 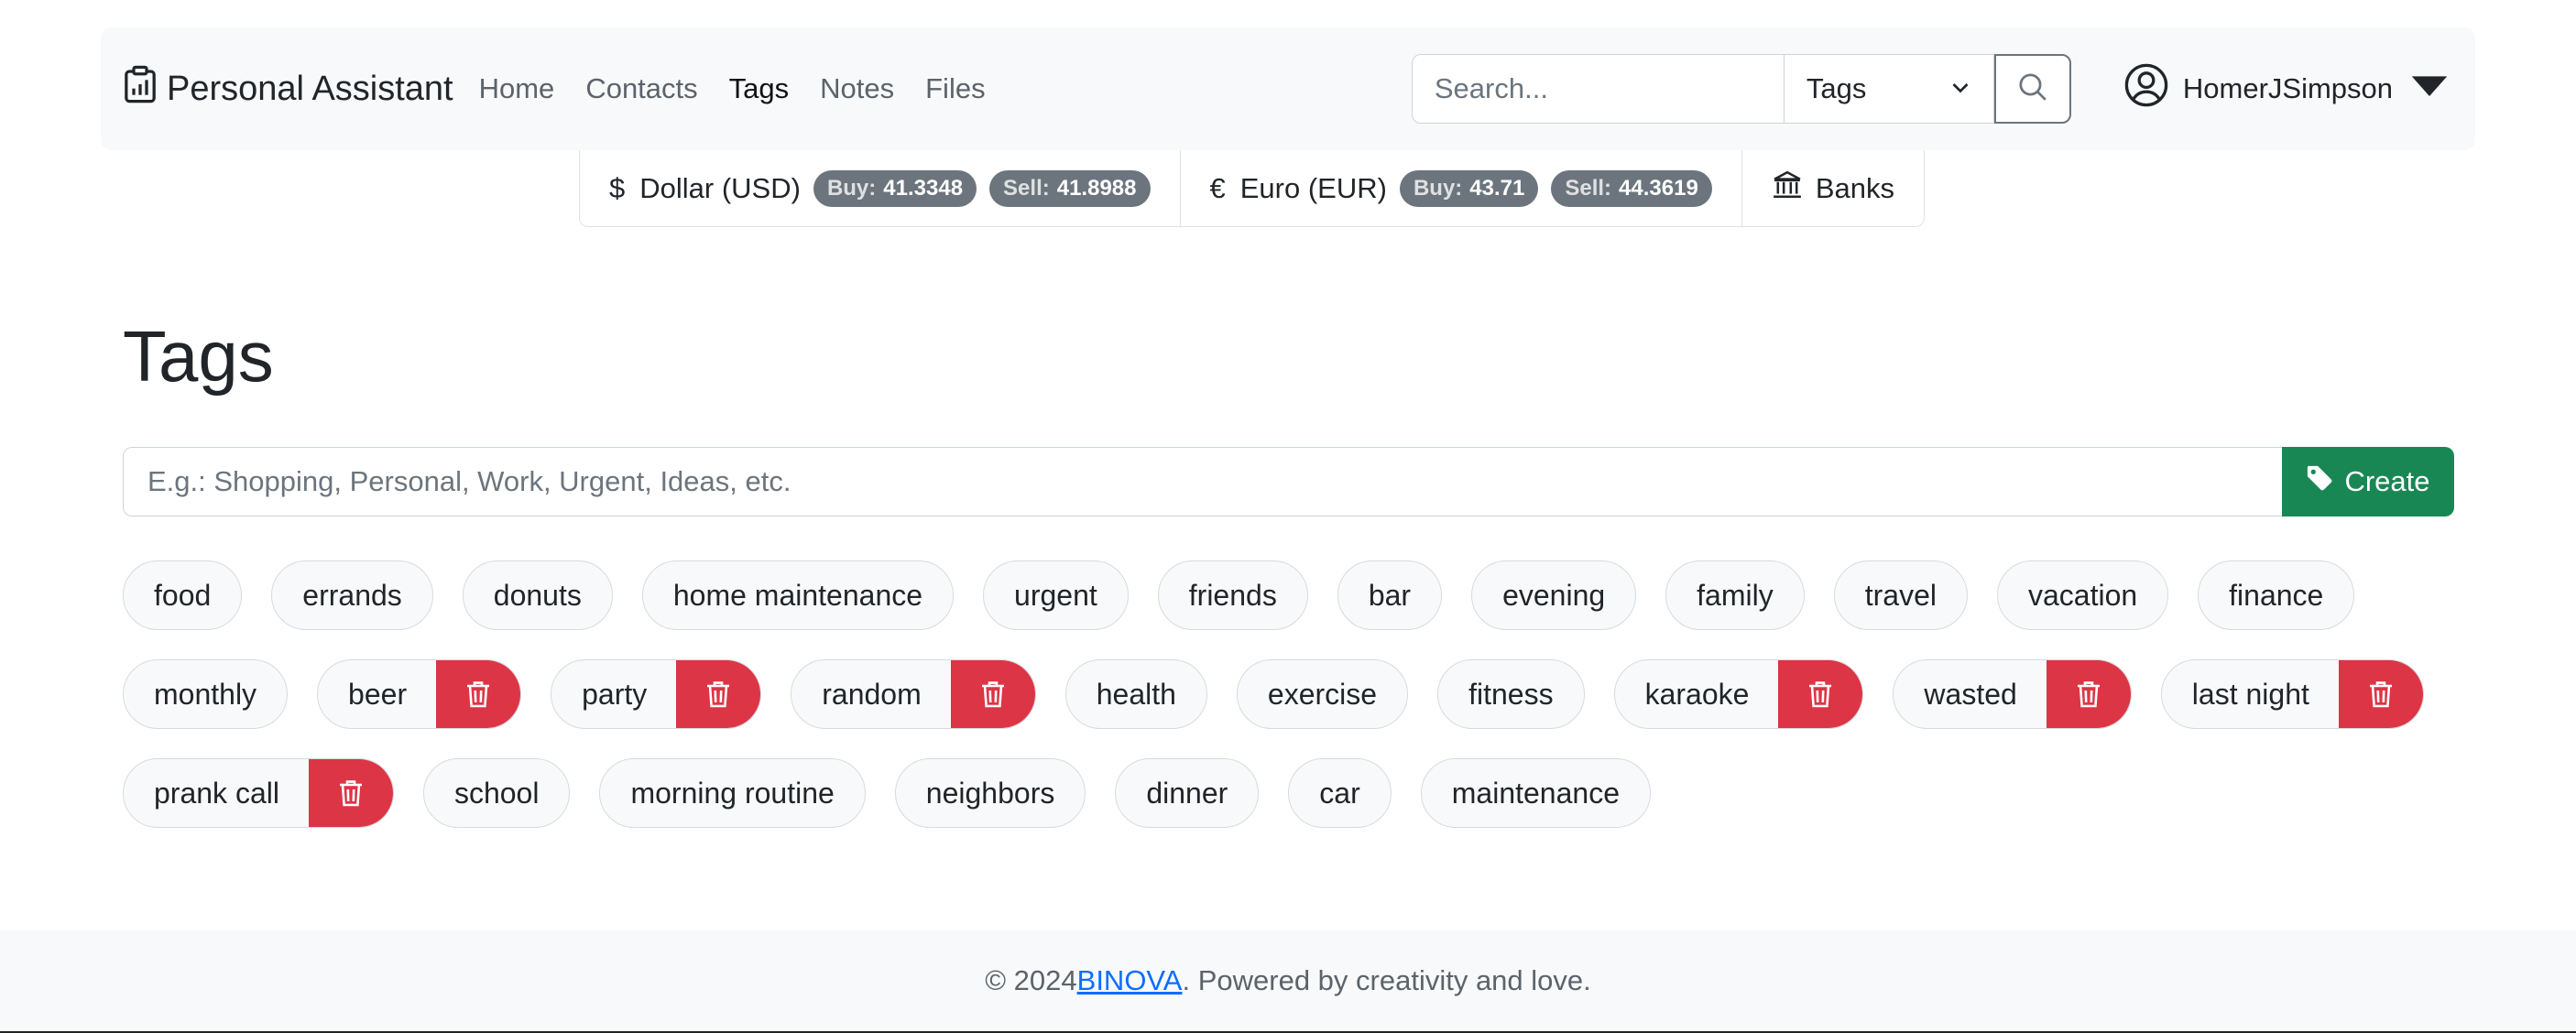 I want to click on tag-chip: random, so click(x=914, y=694).